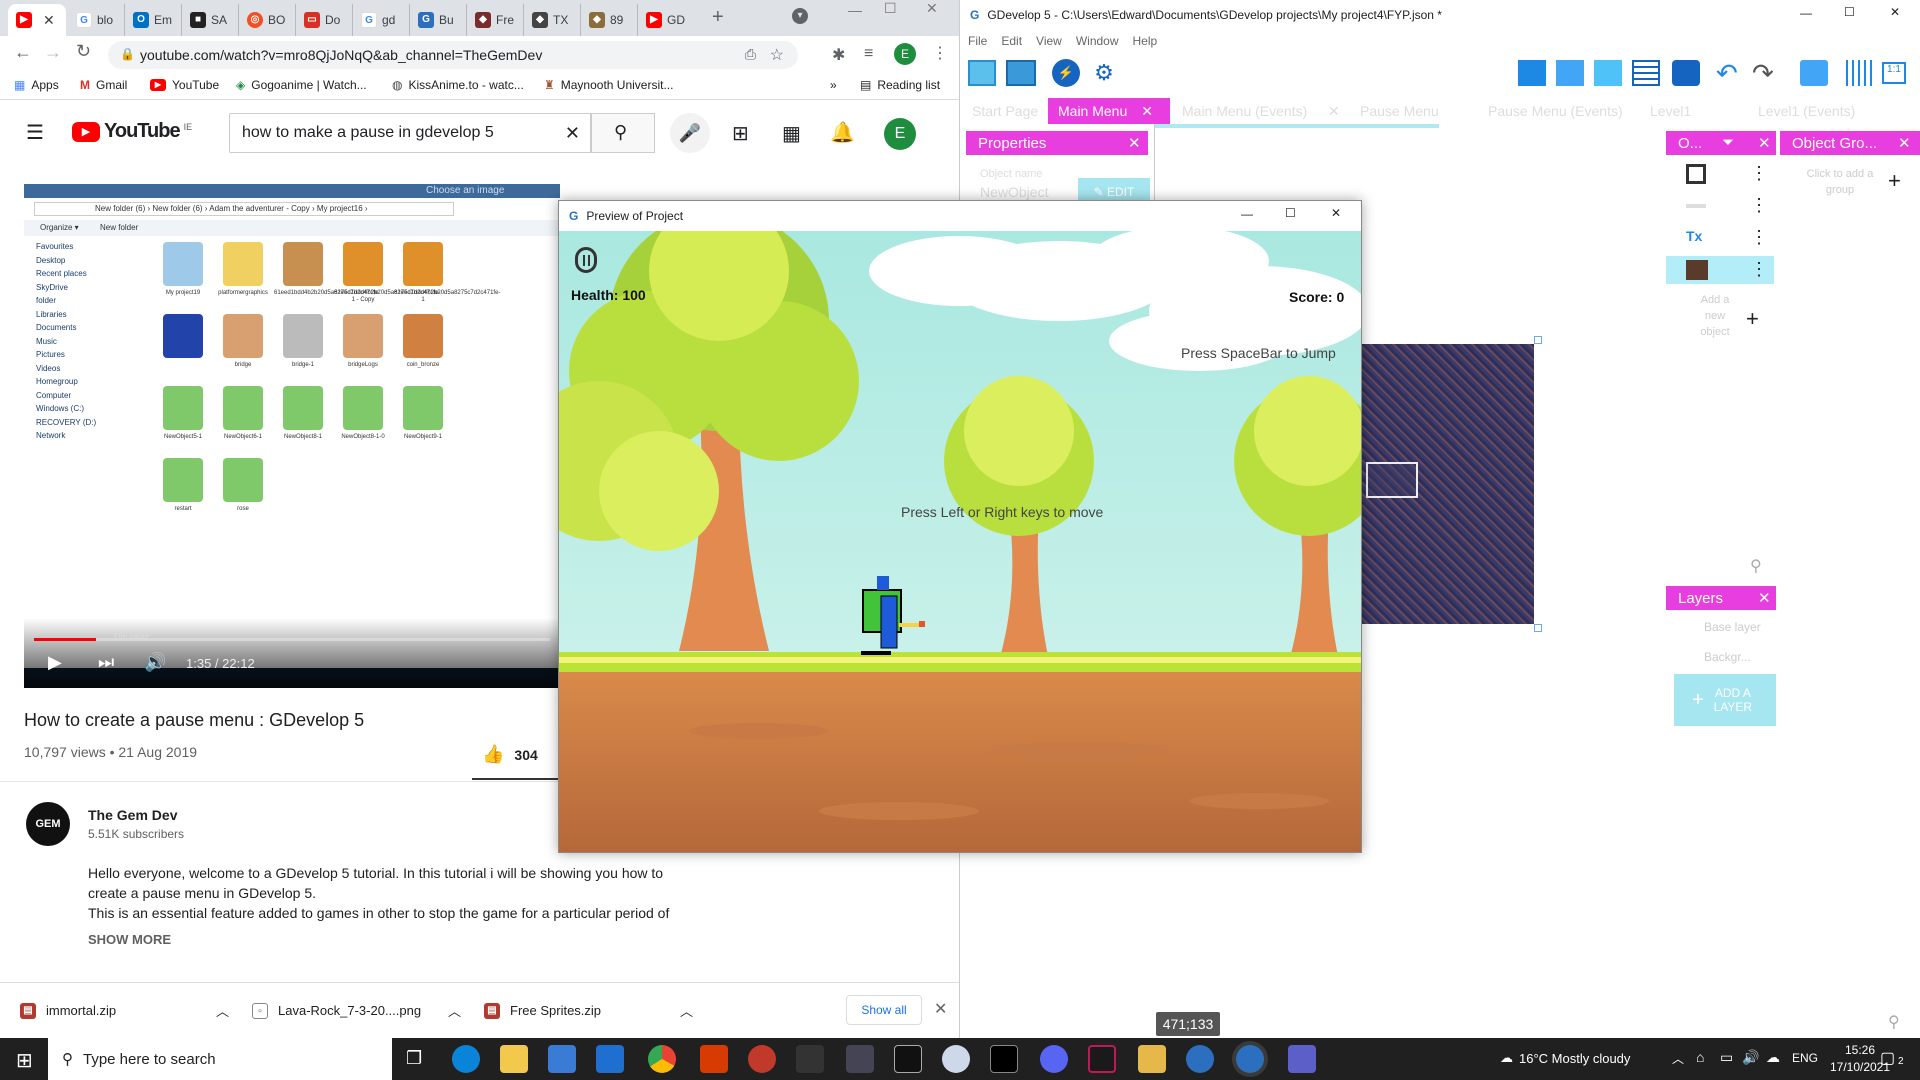 The image size is (1920, 1080). What do you see at coordinates (1700, 1057) in the screenshot?
I see `network-icon: ⌂` at bounding box center [1700, 1057].